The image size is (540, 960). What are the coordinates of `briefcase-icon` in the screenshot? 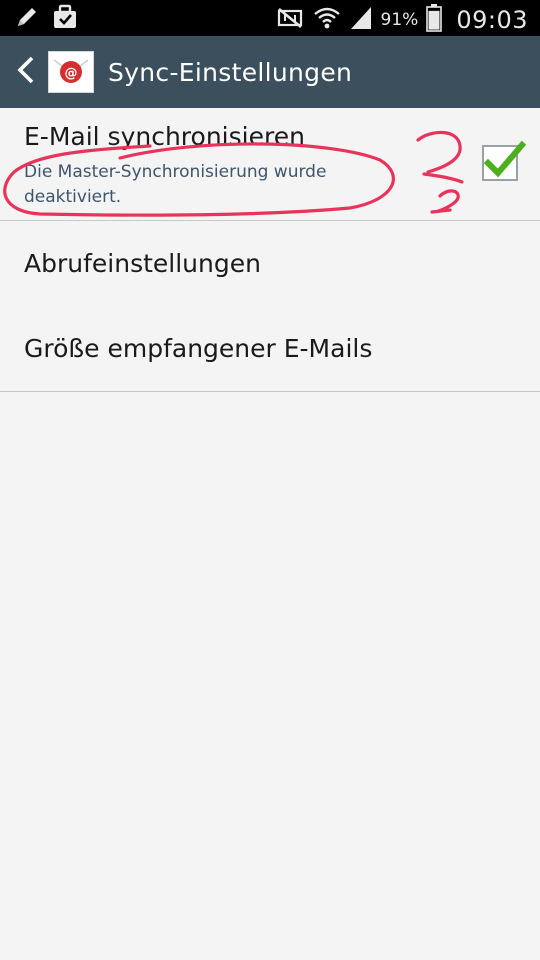 It's located at (65, 19).